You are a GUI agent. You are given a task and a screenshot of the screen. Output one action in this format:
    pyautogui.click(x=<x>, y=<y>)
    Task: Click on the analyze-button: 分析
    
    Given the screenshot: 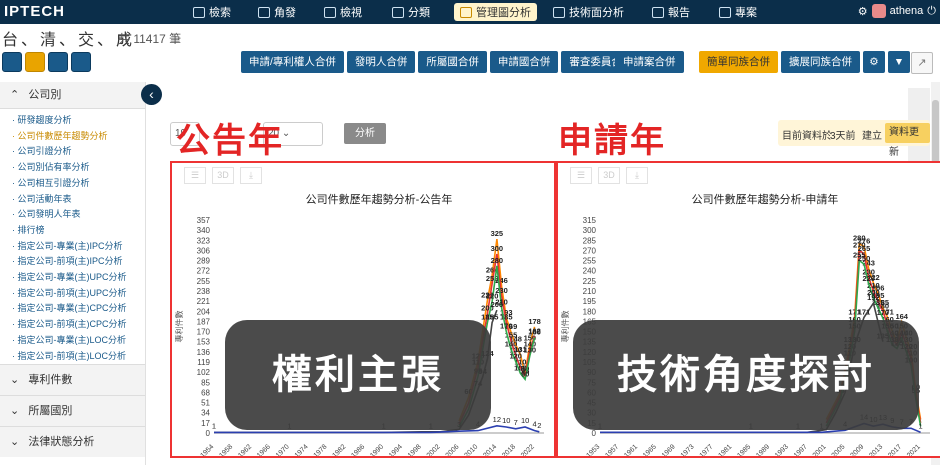 What is the action you would take?
    pyautogui.click(x=365, y=133)
    